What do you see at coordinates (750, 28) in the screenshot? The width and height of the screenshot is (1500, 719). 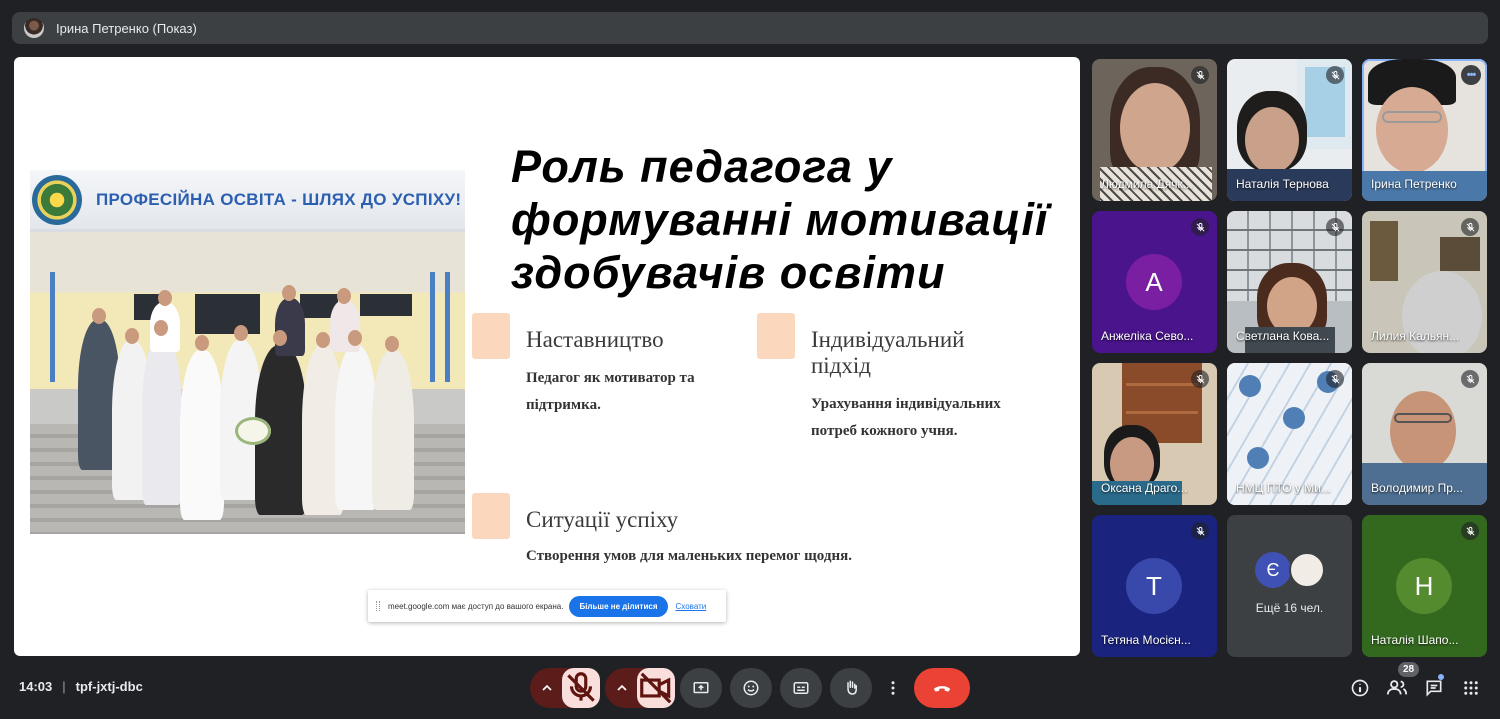 I see `presenter-bar: Ірина Петренко (Показ)` at bounding box center [750, 28].